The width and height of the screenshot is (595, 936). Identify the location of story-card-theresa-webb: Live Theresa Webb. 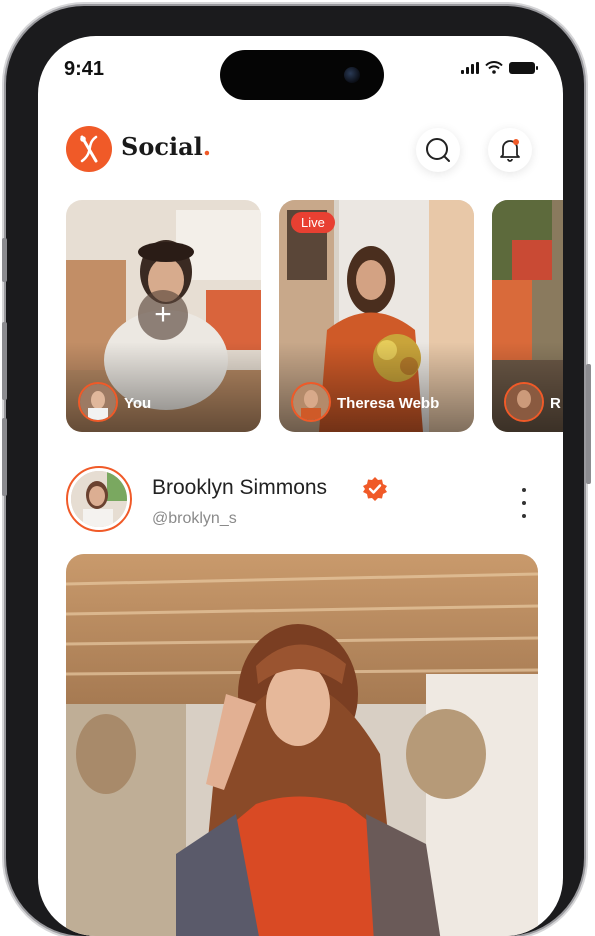
(376, 316).